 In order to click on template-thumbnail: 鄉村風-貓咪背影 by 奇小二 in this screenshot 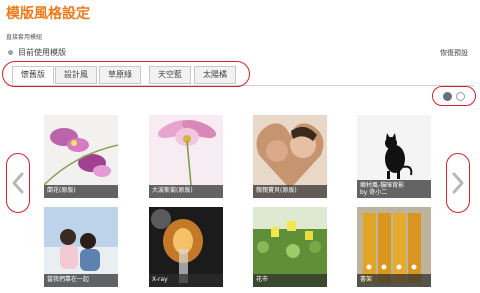, I will do `click(394, 156)`.